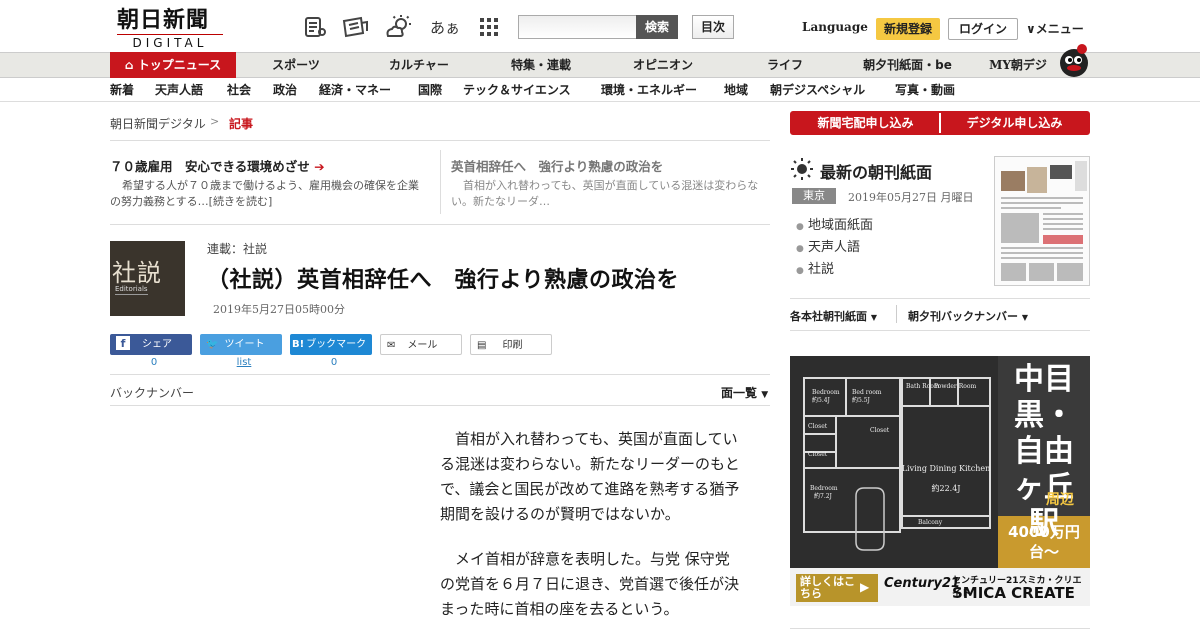  What do you see at coordinates (355, 90) in the screenshot?
I see `subnav-economy: 経済・マネー` at bounding box center [355, 90].